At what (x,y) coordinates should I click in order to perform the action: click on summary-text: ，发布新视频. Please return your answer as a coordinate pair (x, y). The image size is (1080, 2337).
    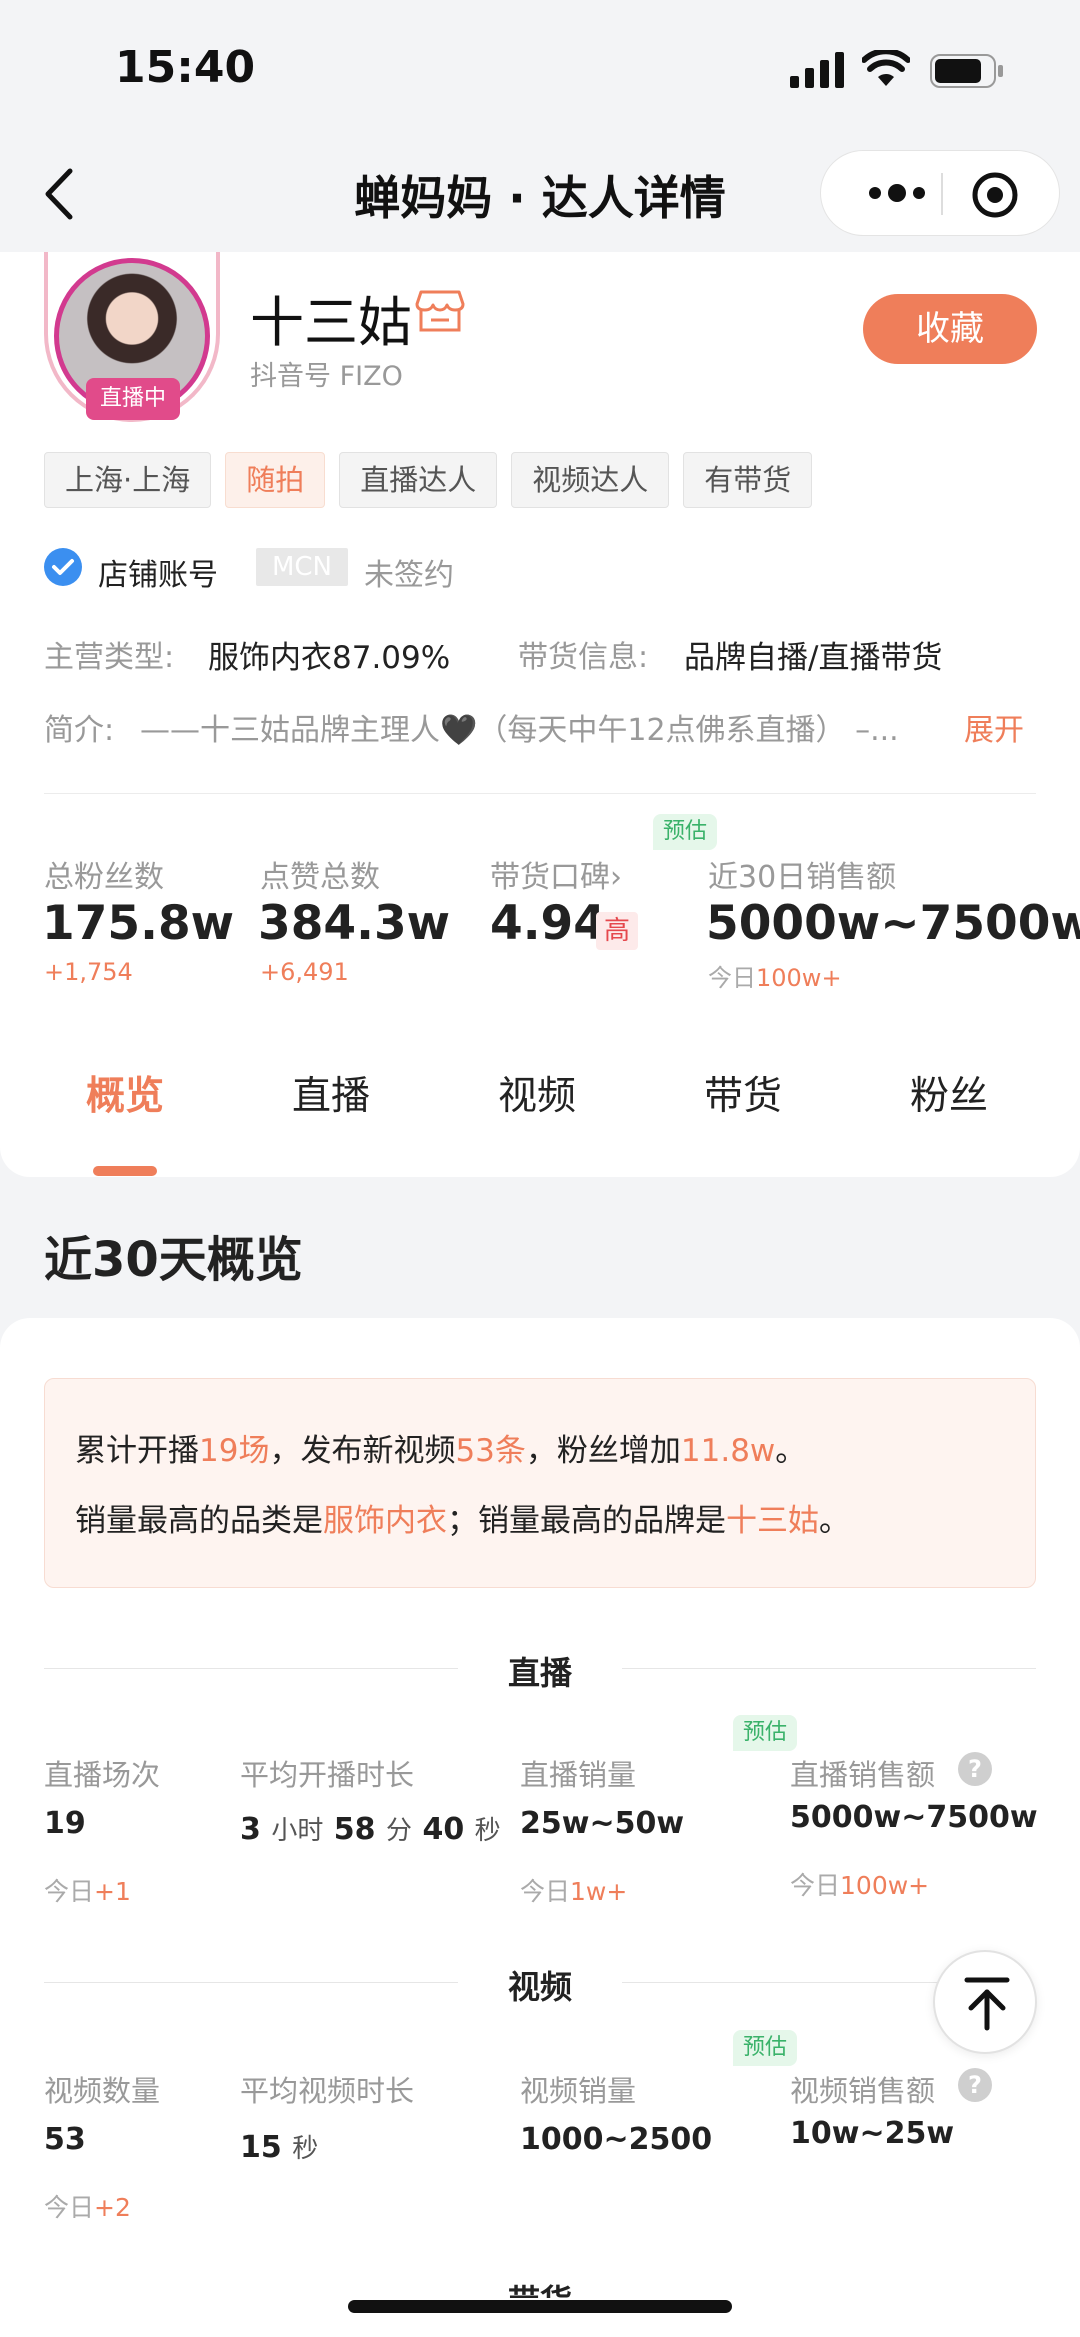
    Looking at the image, I should click on (362, 1451).